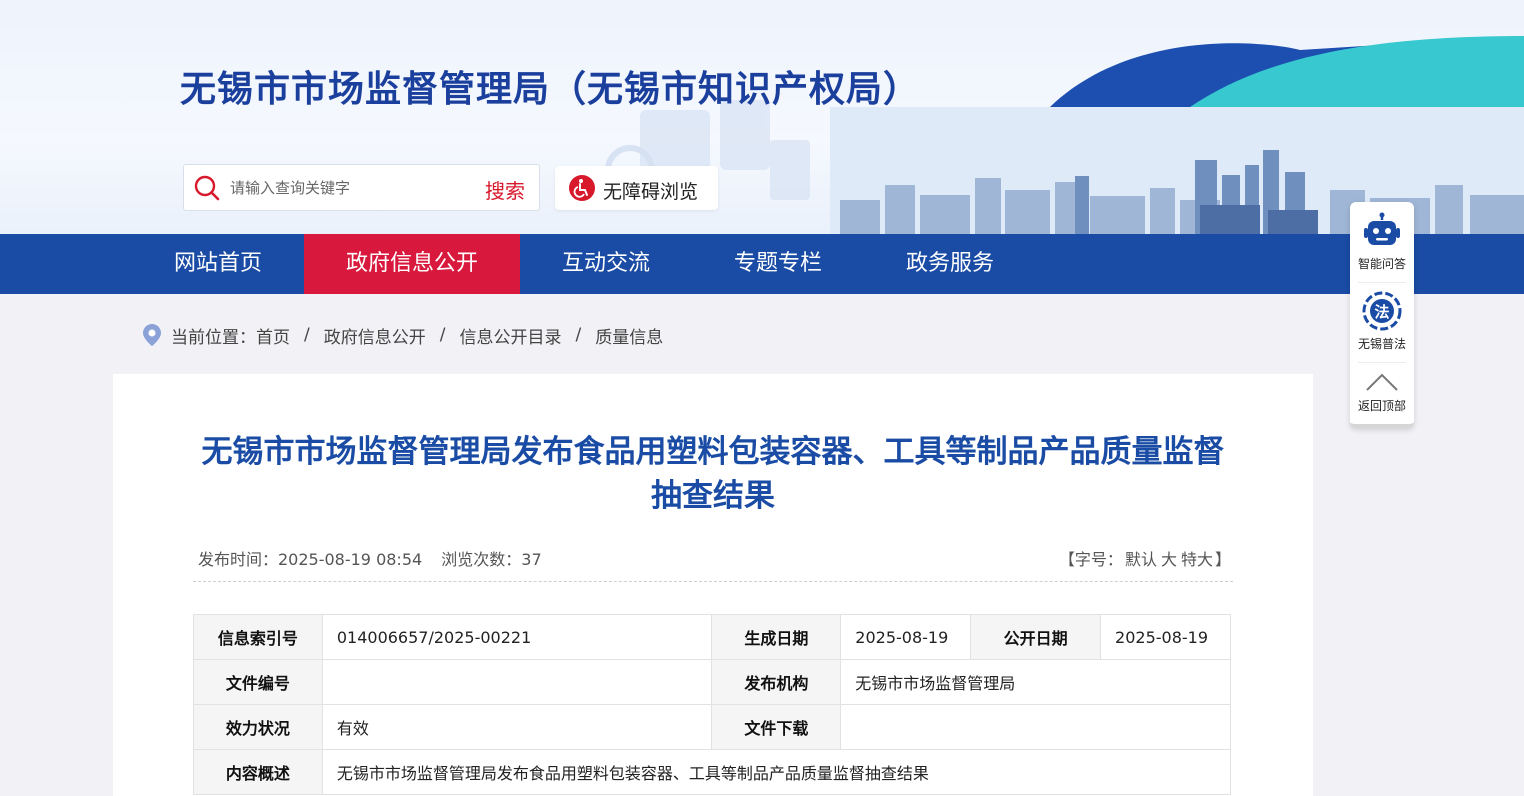 This screenshot has height=796, width=1524. Describe the element at coordinates (505, 189) in the screenshot. I see `search-button: 搜索` at that location.